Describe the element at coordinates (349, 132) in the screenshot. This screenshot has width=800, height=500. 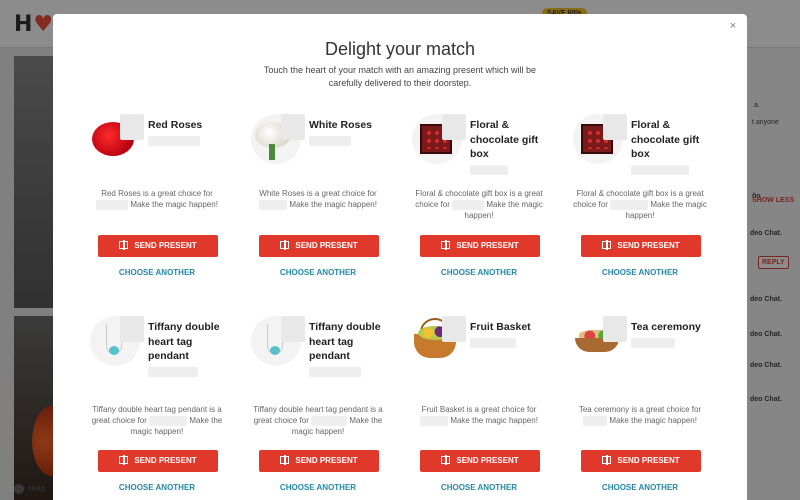
I see `gift-name: White Roses` at that location.